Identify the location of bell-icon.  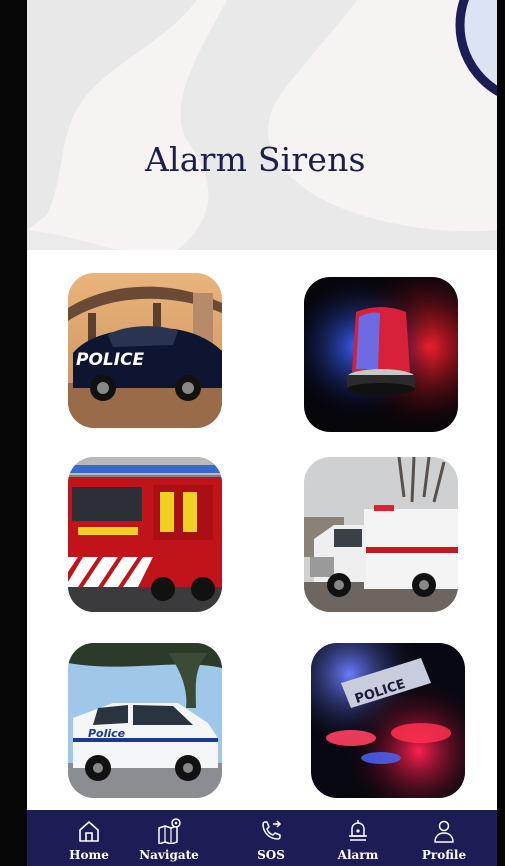
(358, 830).